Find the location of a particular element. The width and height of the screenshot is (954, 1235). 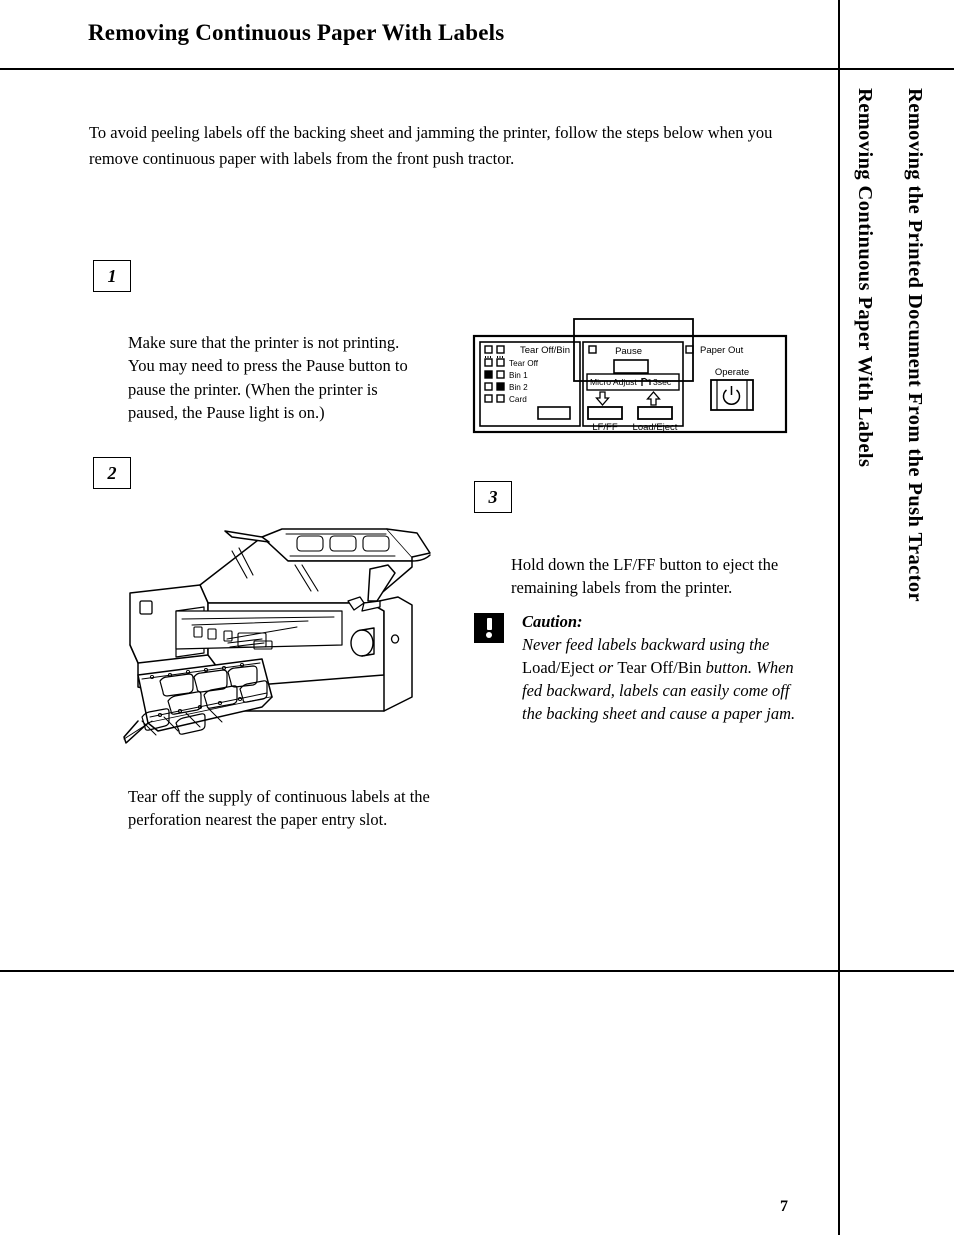

front-continuous-labels is located at coordinates (198, 701).